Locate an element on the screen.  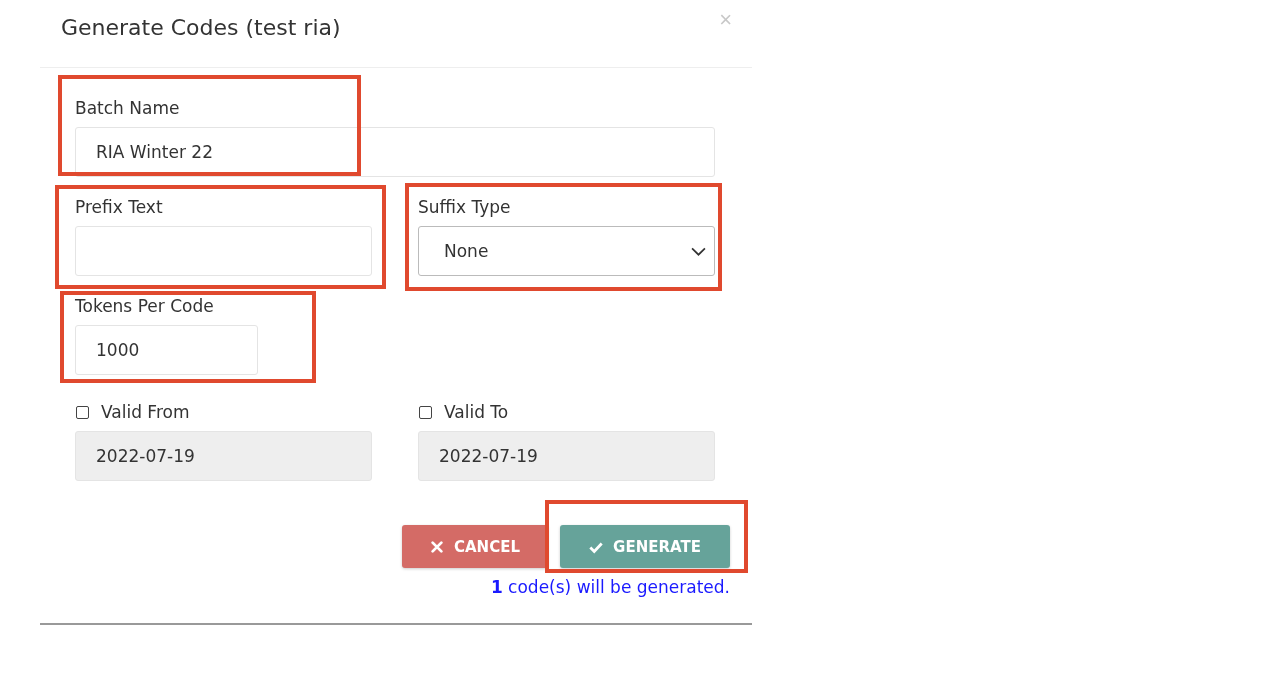
input-field: 1000 is located at coordinates (166, 350).